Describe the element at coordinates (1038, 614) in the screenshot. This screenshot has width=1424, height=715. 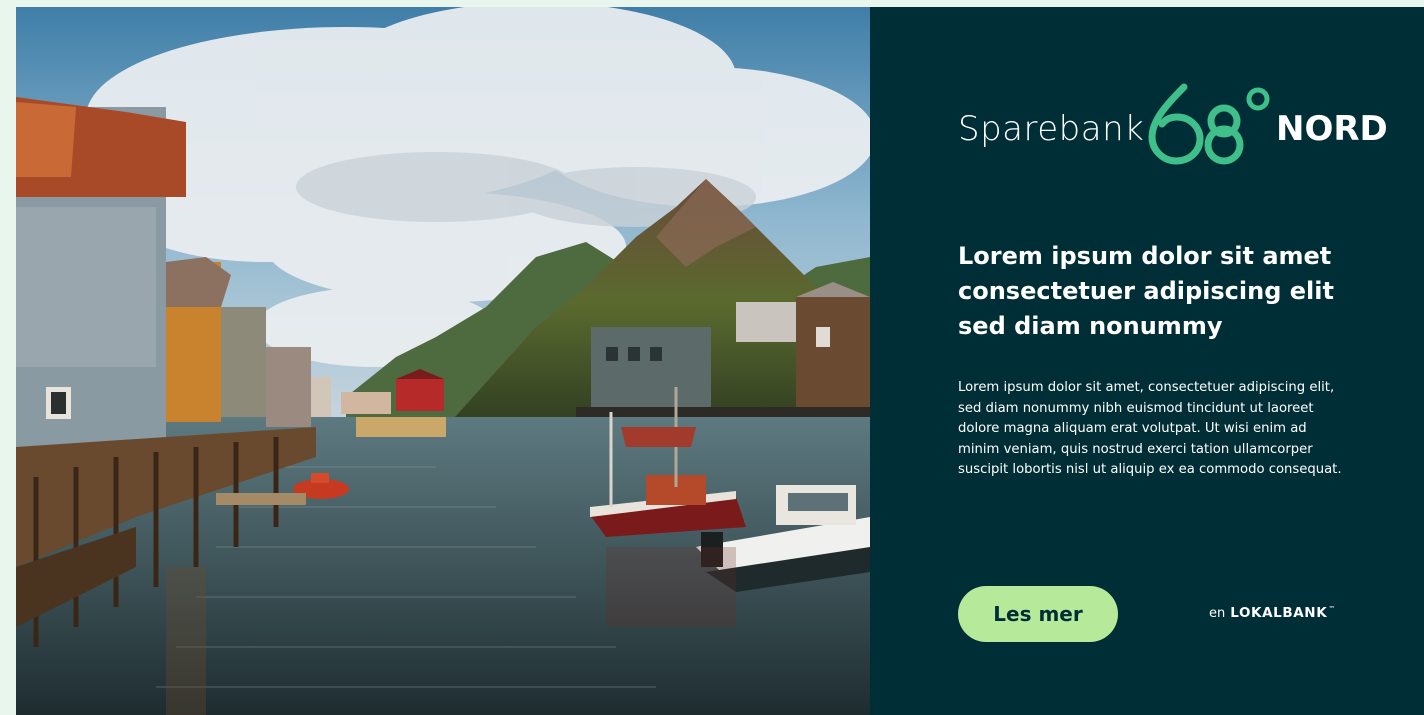
I see `read-more-button: Les mer` at that location.